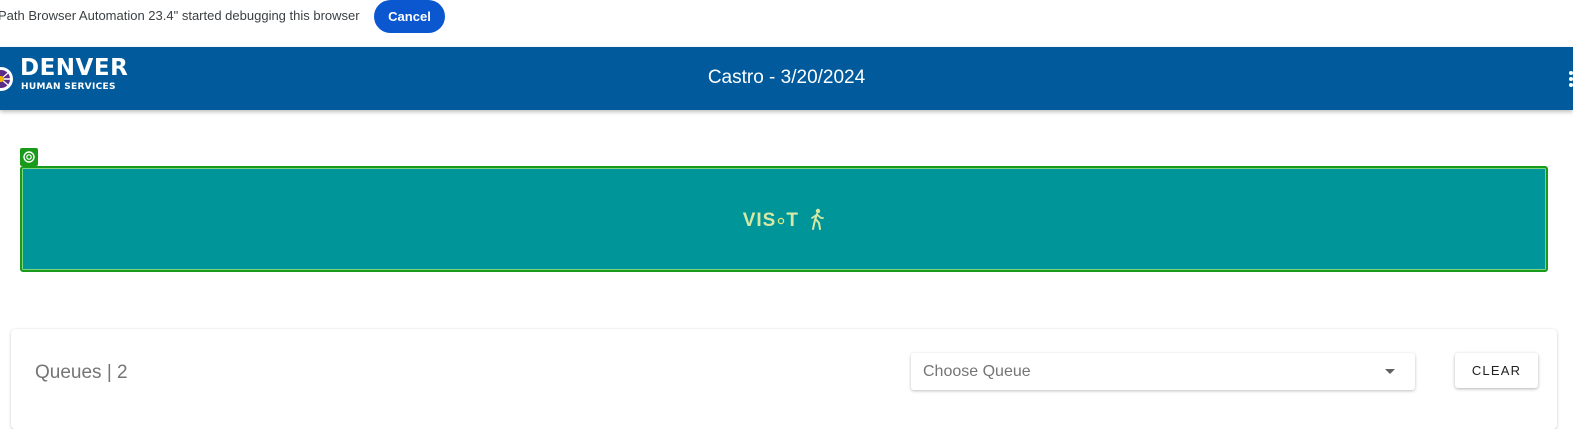  I want to click on target-icon, so click(29, 157).